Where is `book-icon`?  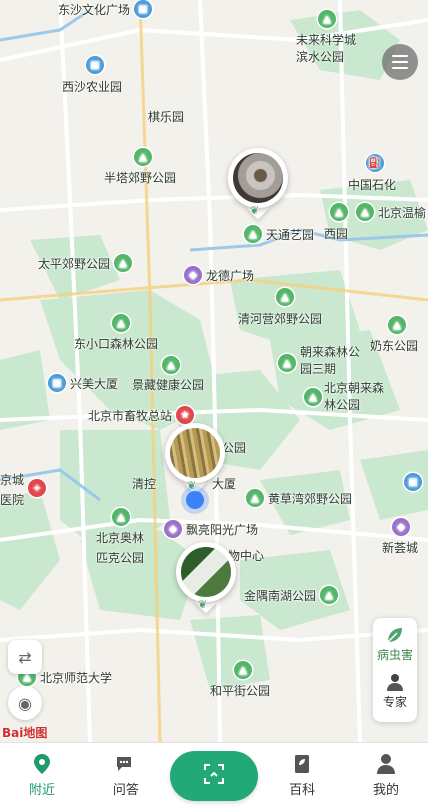
book-icon is located at coordinates (302, 764).